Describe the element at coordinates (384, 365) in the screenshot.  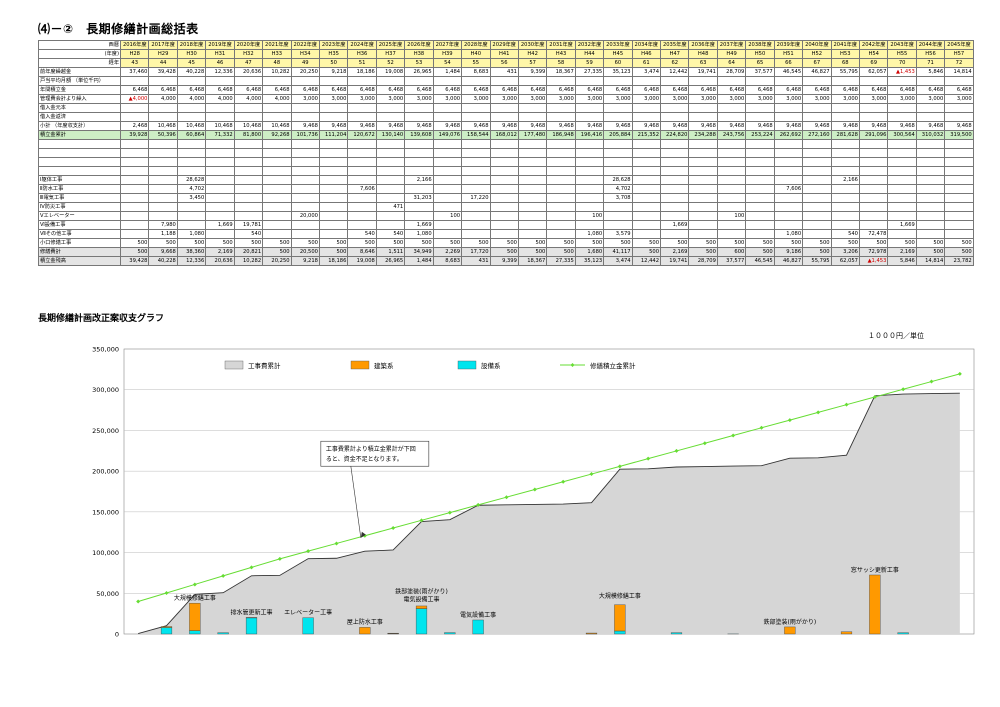
I see `legend-label: 建築系` at that location.